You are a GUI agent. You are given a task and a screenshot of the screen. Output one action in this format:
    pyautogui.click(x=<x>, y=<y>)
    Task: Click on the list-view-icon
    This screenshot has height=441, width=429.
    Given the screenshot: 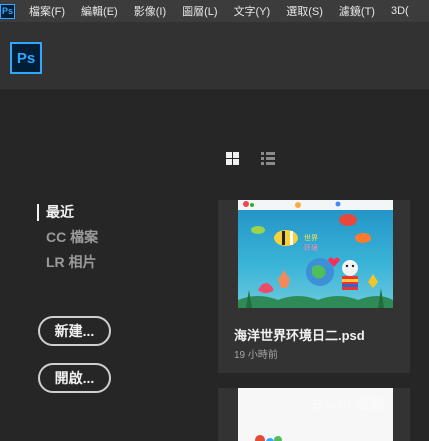 What is the action you would take?
    pyautogui.click(x=268, y=158)
    